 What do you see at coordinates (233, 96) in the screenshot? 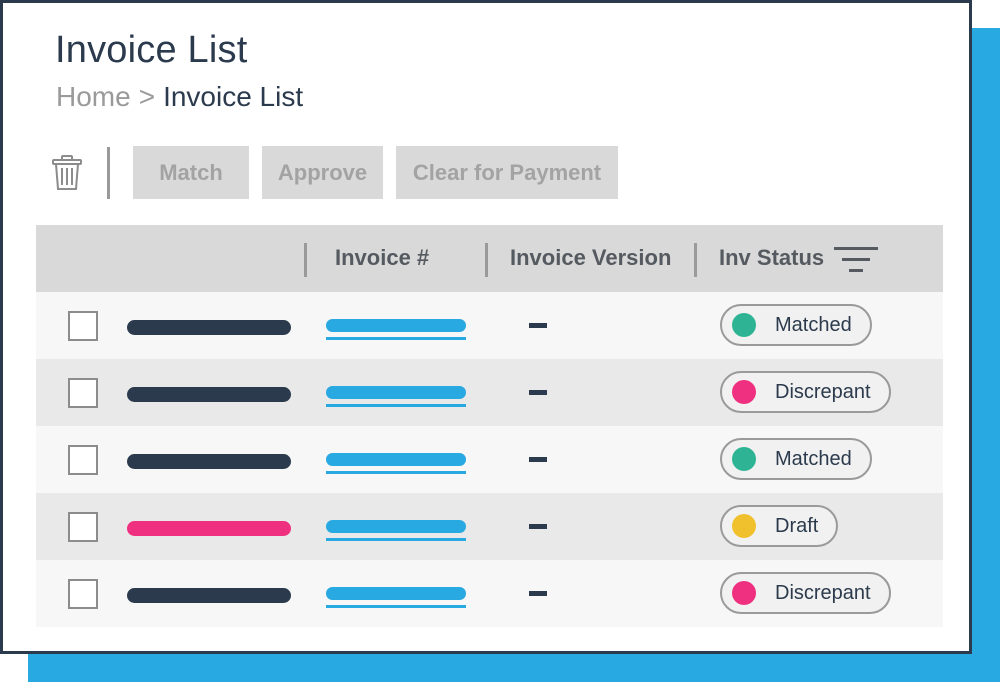
I see `breadcrumb-current: Invoice List` at bounding box center [233, 96].